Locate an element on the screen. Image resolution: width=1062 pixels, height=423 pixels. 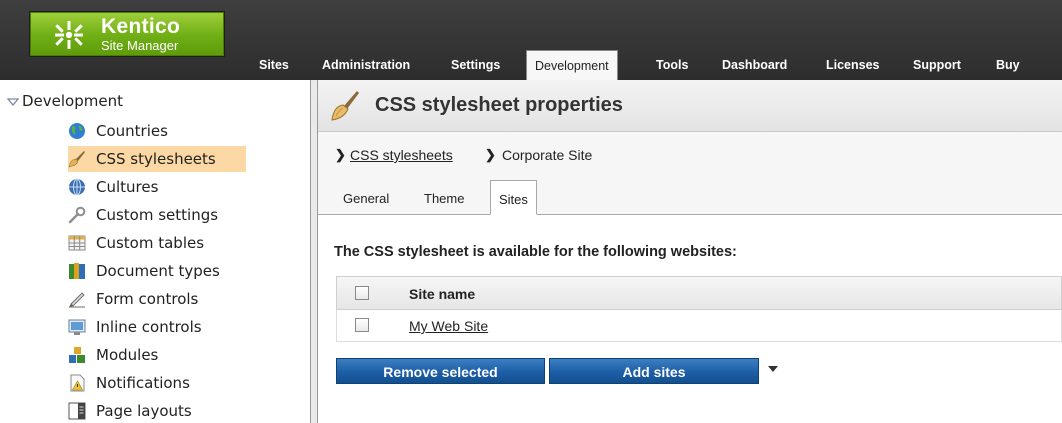
property-tabs: General Theme Sites is located at coordinates (690, 197).